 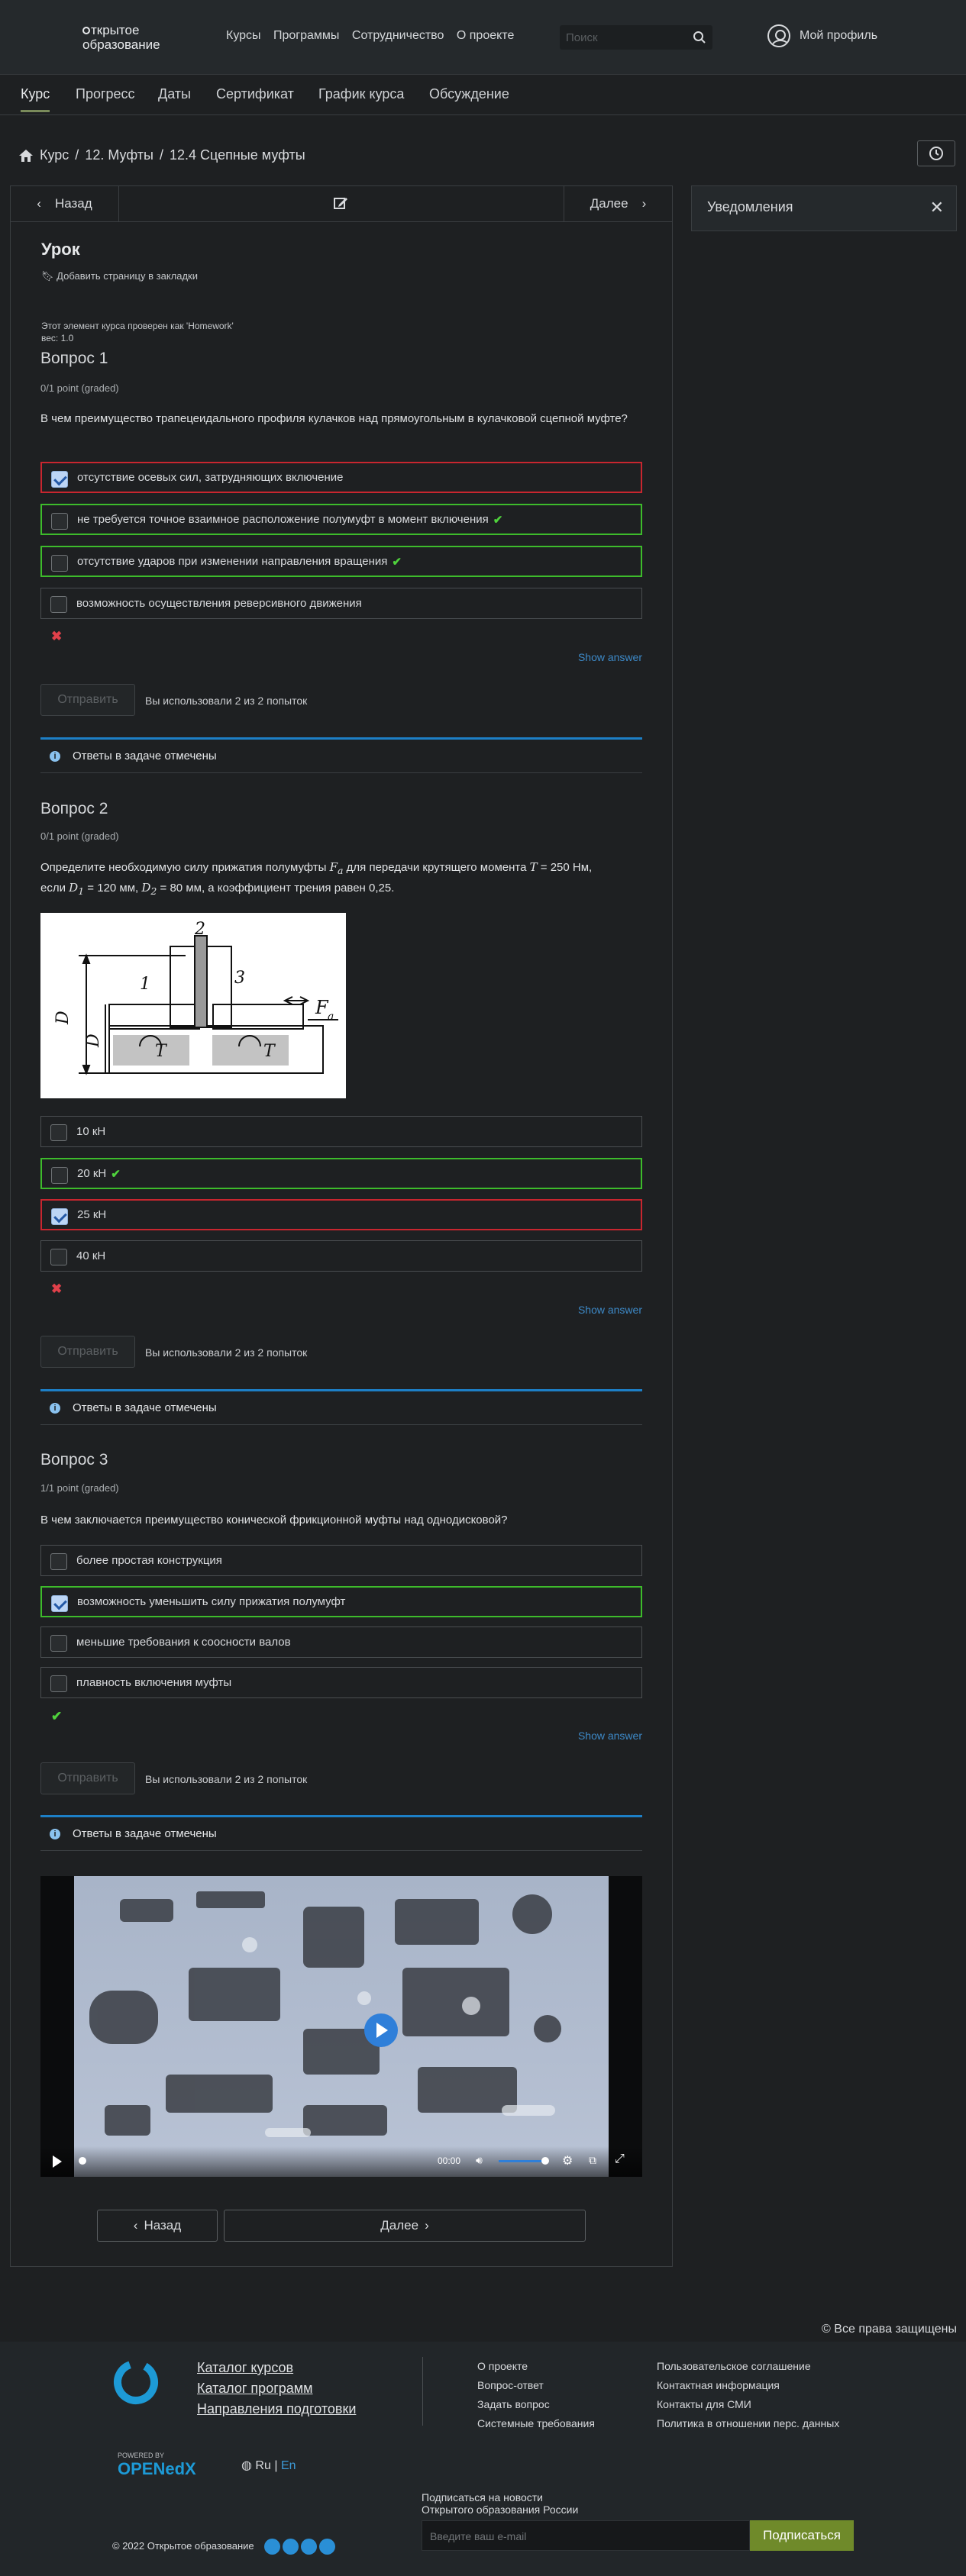 I want to click on answer-option: плавность включения муфты, so click(x=341, y=1683).